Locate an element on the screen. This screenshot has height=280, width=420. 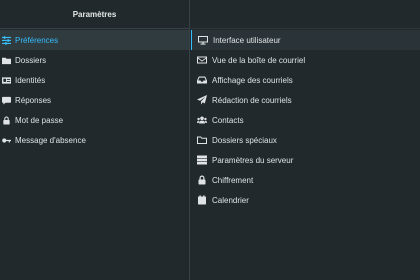
section-item-label: Calendrier is located at coordinates (230, 200).